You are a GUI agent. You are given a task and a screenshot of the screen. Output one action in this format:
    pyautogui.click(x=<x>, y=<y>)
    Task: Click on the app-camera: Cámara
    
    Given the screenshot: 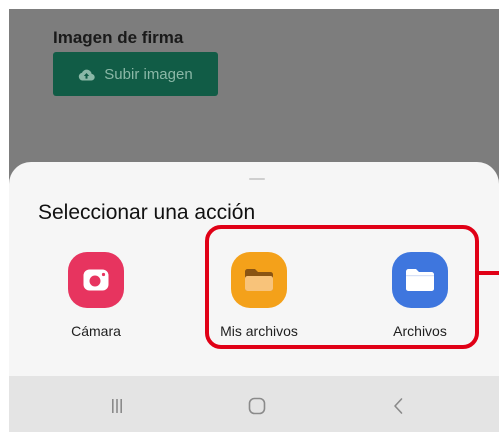 What is the action you would take?
    pyautogui.click(x=96, y=295)
    